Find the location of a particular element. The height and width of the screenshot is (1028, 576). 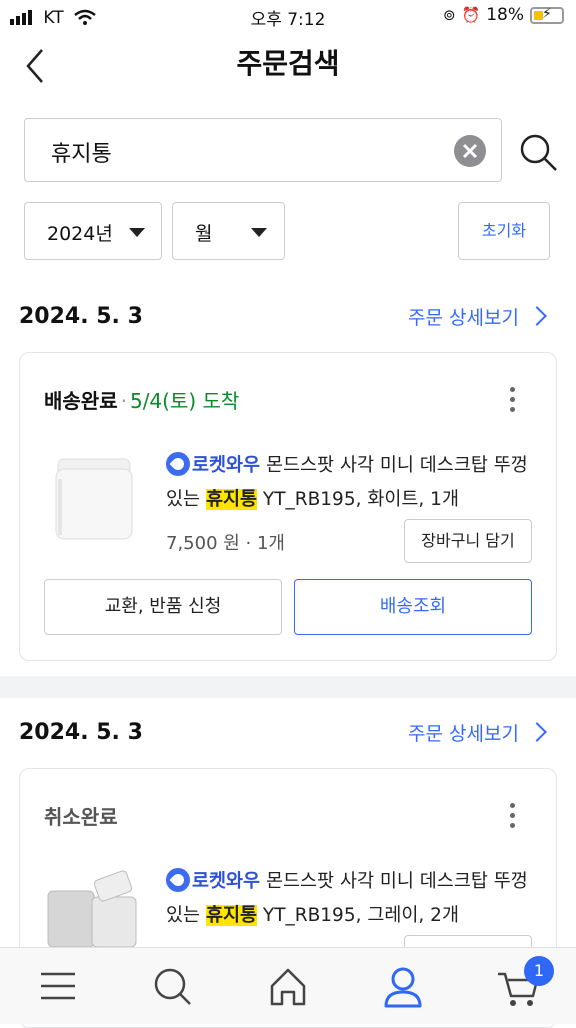

orientation-lock-icon: ⊚ is located at coordinates (449, 15).